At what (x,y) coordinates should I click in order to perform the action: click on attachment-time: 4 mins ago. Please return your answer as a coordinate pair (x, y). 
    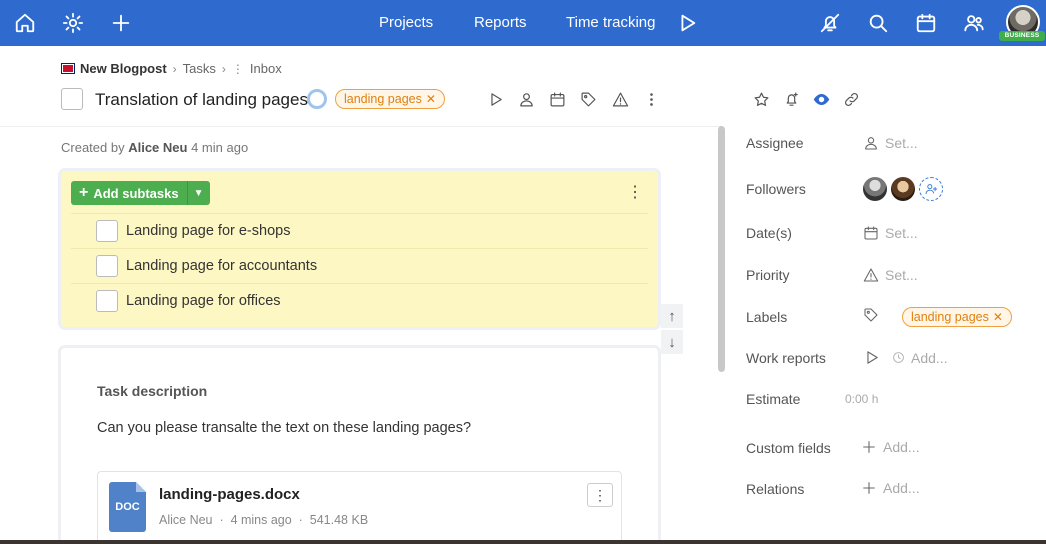
    Looking at the image, I should click on (261, 520).